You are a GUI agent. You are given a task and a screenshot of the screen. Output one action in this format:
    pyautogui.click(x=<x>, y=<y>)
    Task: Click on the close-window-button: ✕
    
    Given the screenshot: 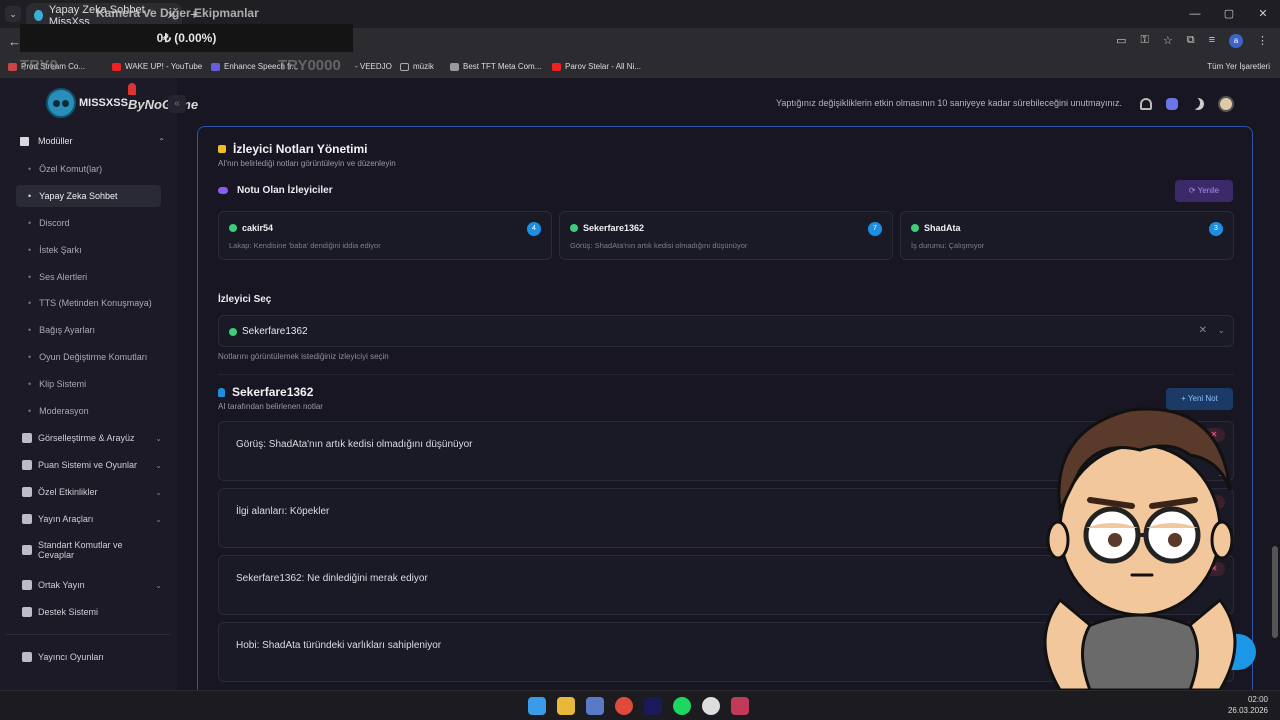 What is the action you would take?
    pyautogui.click(x=1263, y=14)
    